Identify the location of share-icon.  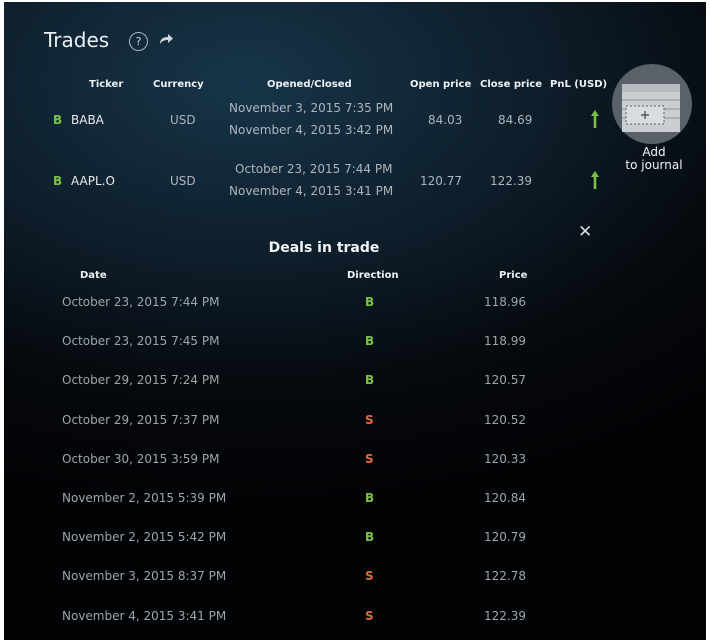
(166, 39).